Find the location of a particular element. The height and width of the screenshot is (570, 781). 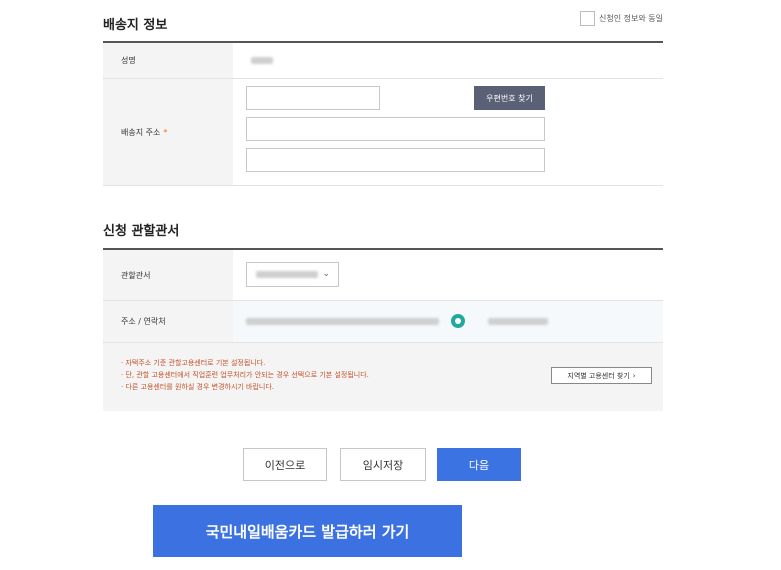

find-regional-center-label: 지역별 고용센터 찾기 is located at coordinates (598, 375).